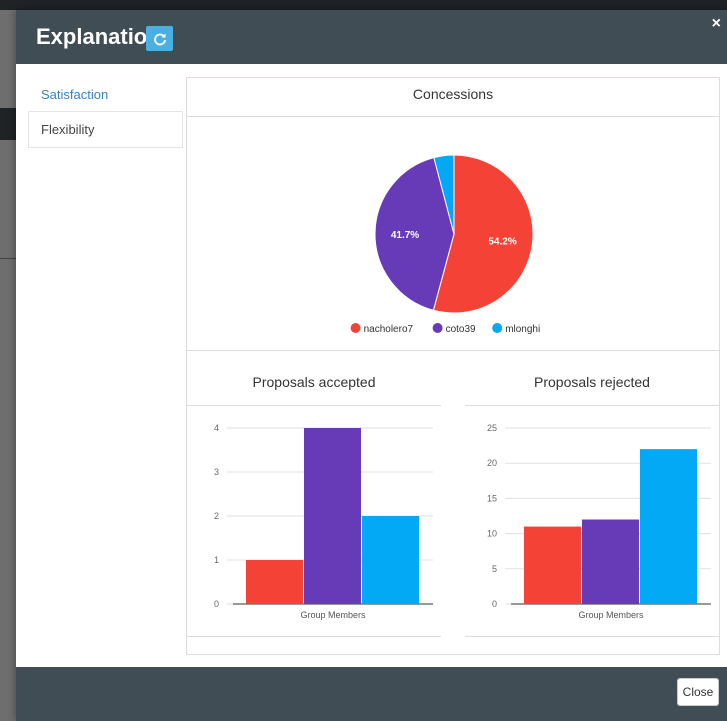  What do you see at coordinates (453, 94) in the screenshot?
I see `concessions-title: Concessions` at bounding box center [453, 94].